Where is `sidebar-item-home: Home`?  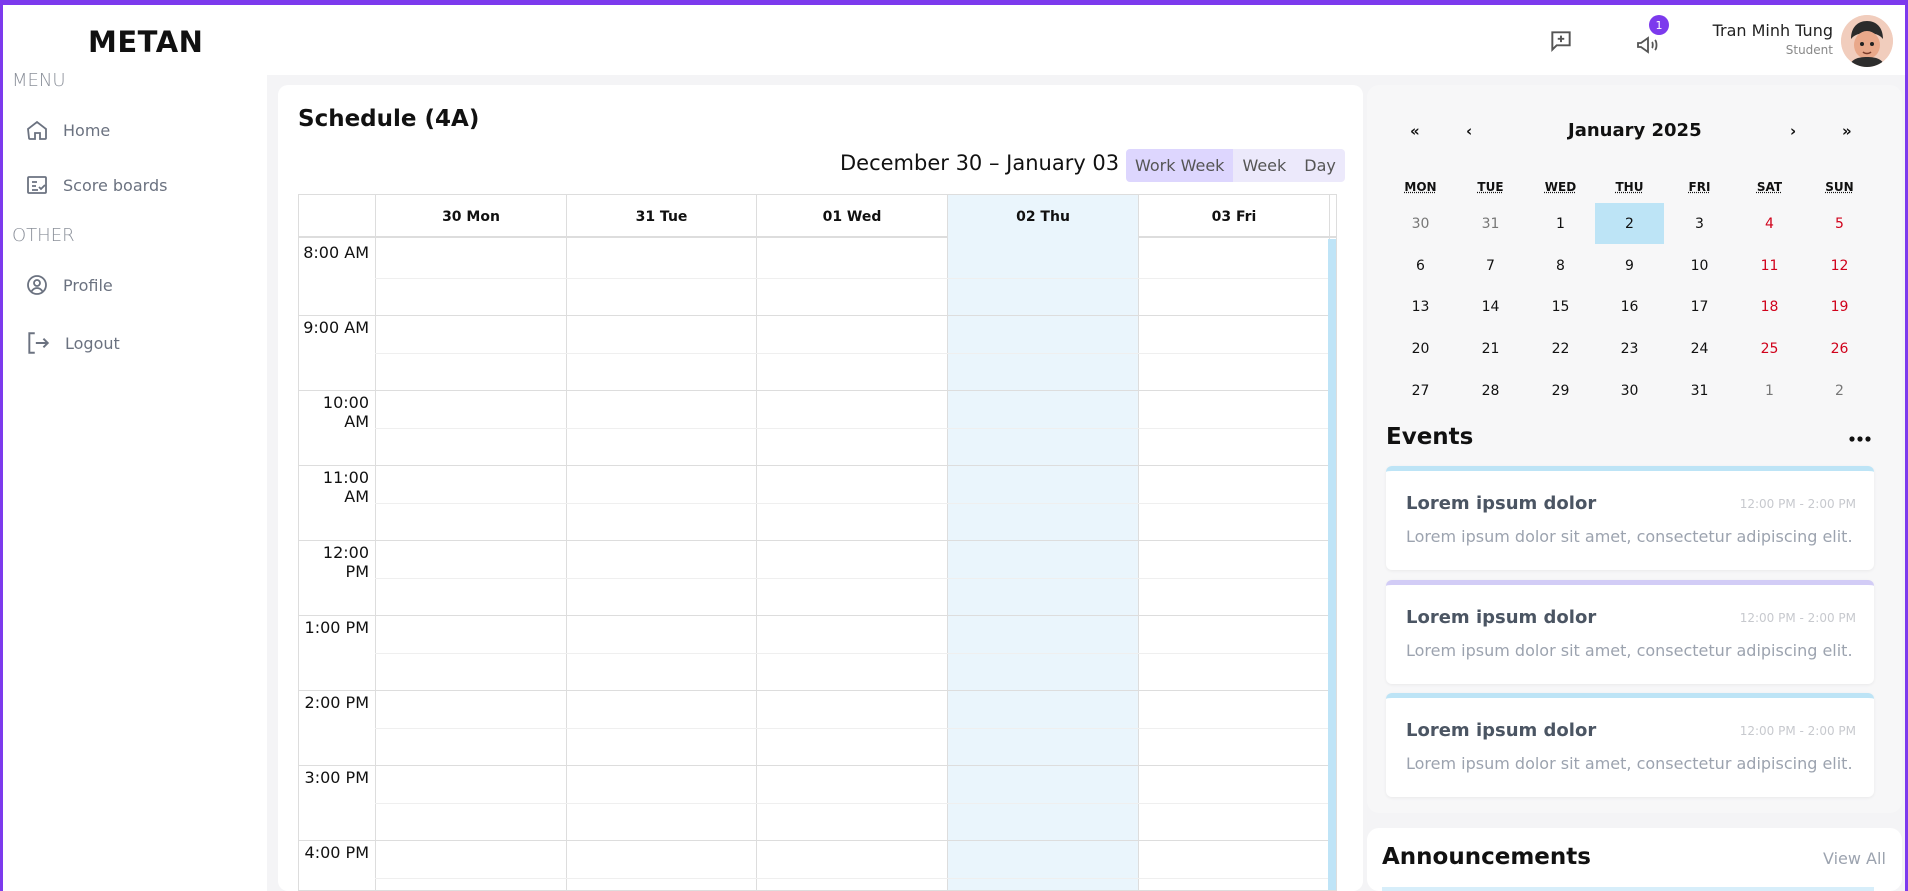 sidebar-item-home: Home is located at coordinates (67, 130).